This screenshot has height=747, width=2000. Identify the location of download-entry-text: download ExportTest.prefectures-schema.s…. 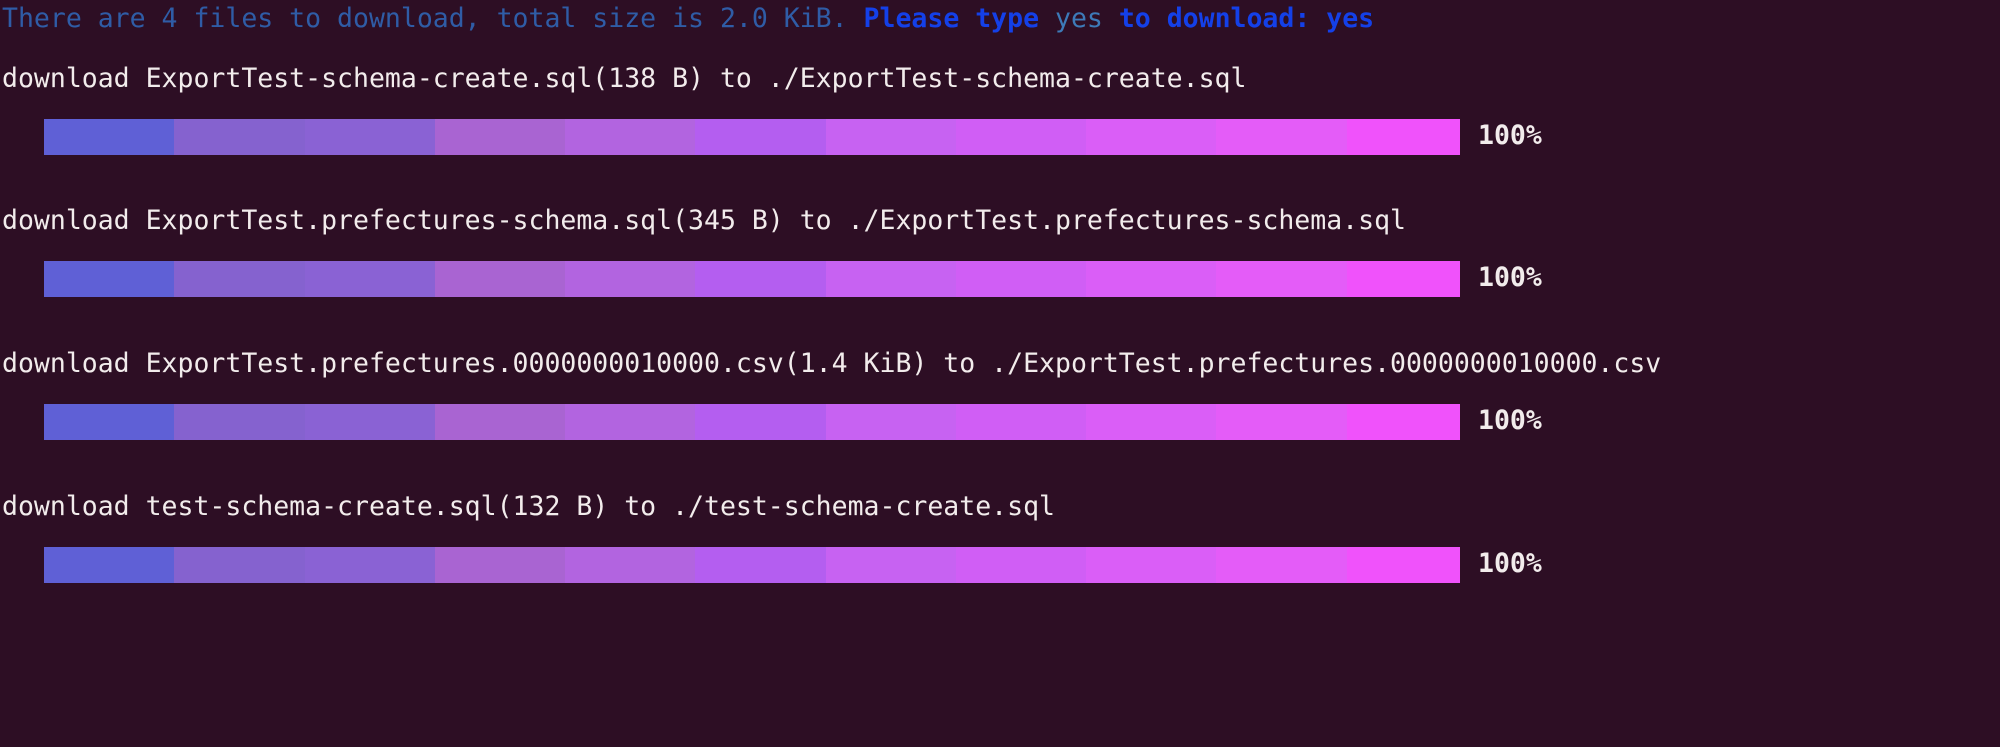
(704, 220).